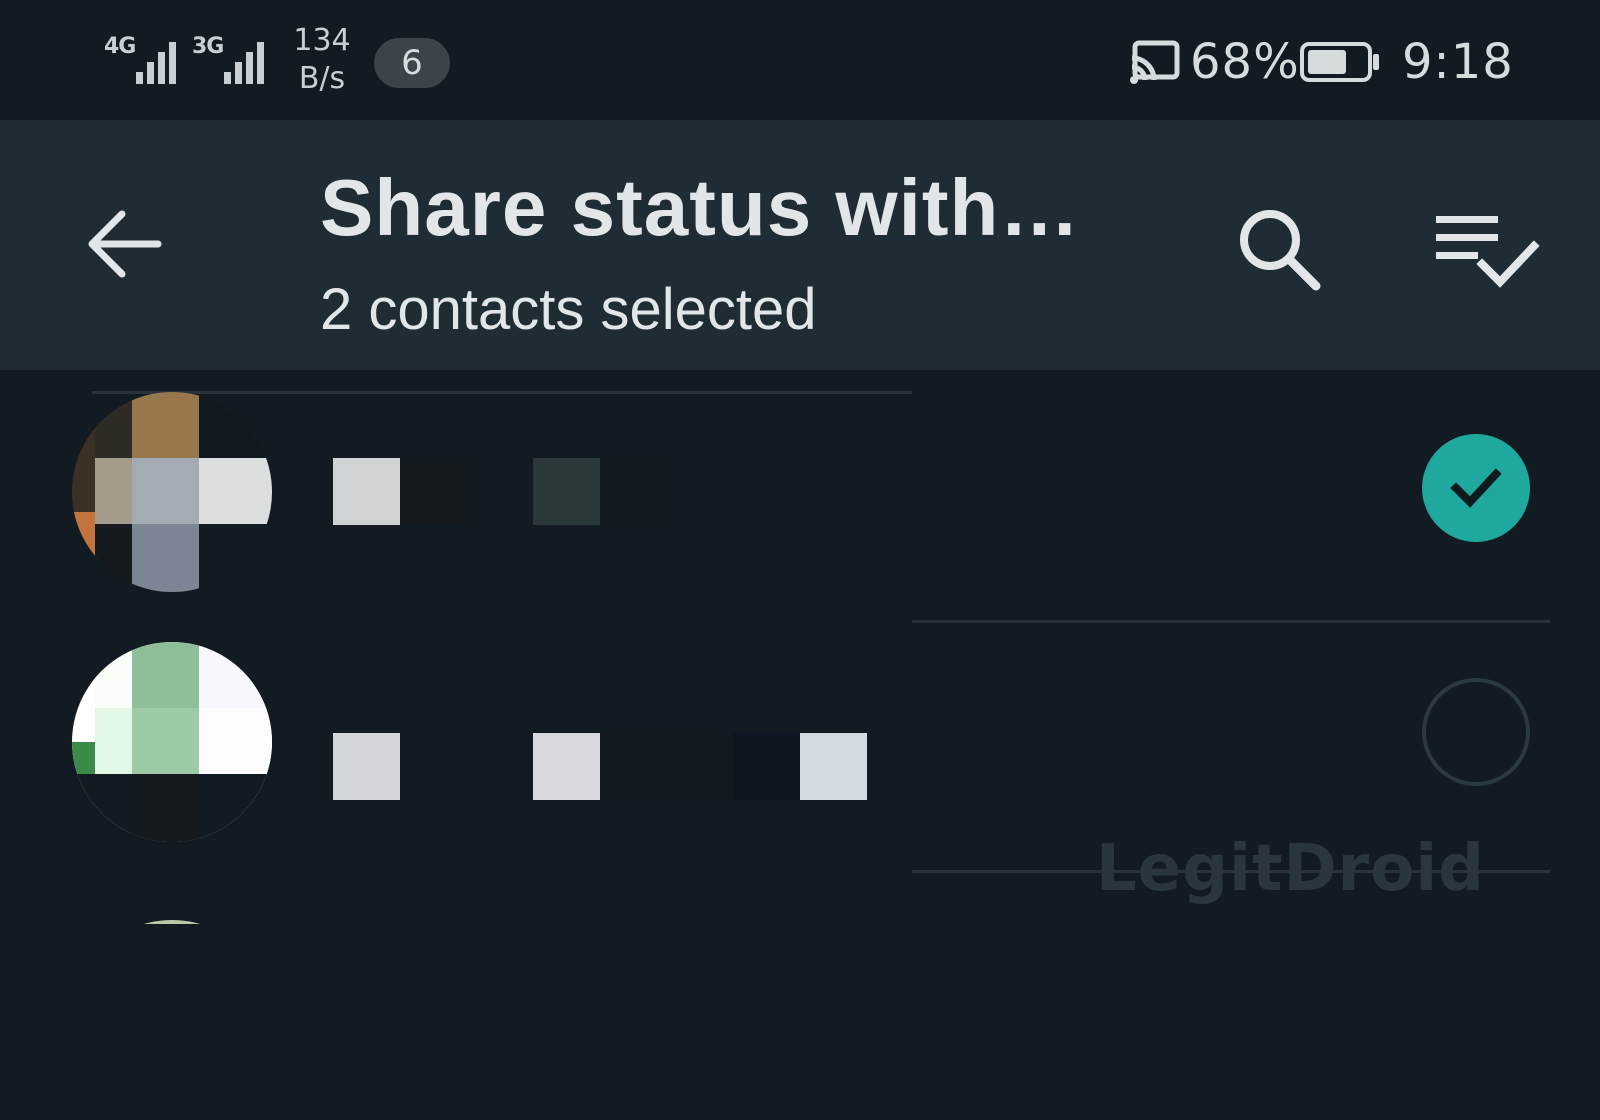  What do you see at coordinates (125, 244) in the screenshot?
I see `back-arrow-icon` at bounding box center [125, 244].